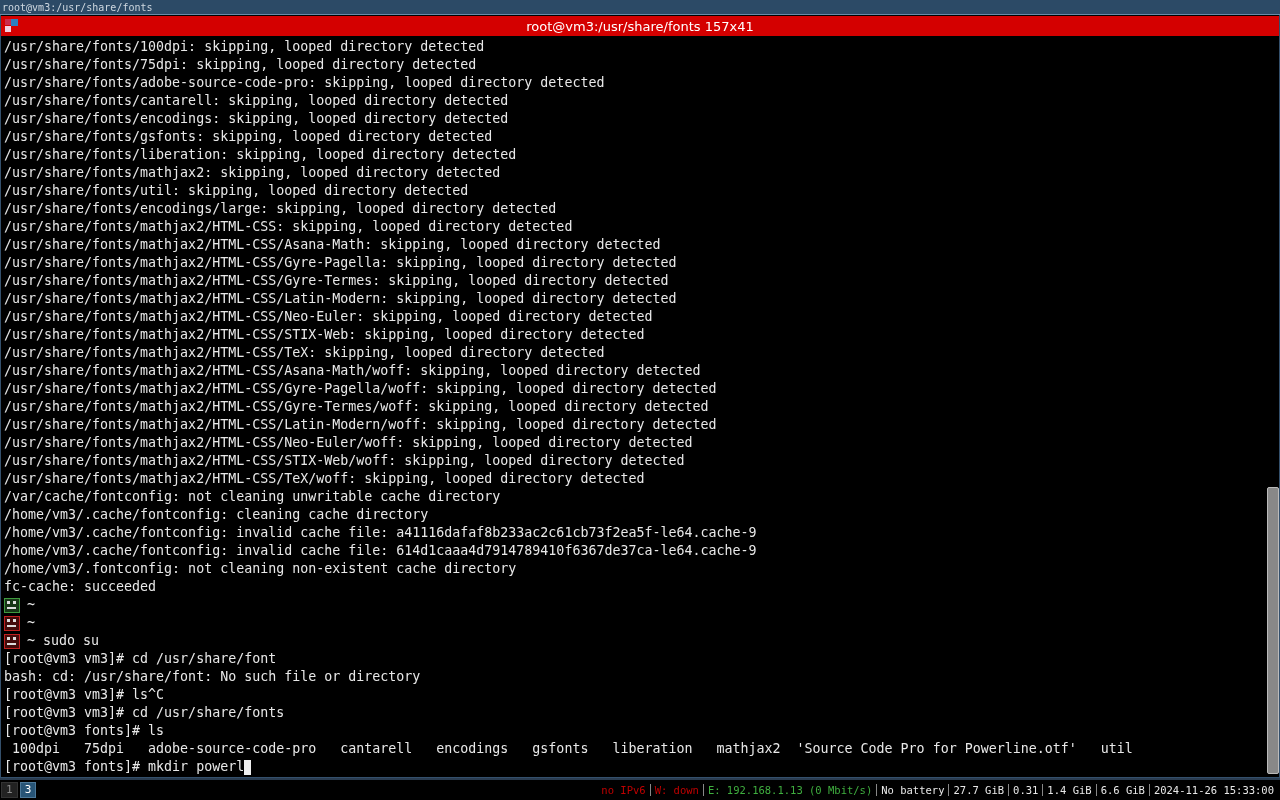 The width and height of the screenshot is (1280, 800). Describe the element at coordinates (63, 641) in the screenshot. I see `terminal-line: ~ sudo su` at that location.